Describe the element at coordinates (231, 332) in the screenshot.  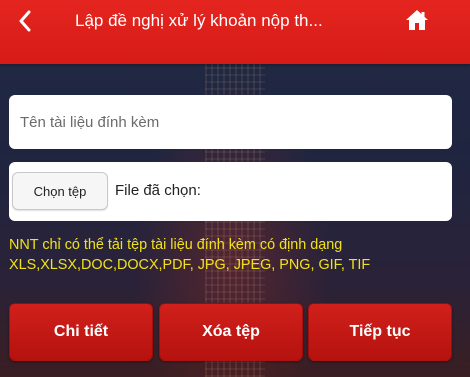
I see `delete-file-button: Xóa tệp` at that location.